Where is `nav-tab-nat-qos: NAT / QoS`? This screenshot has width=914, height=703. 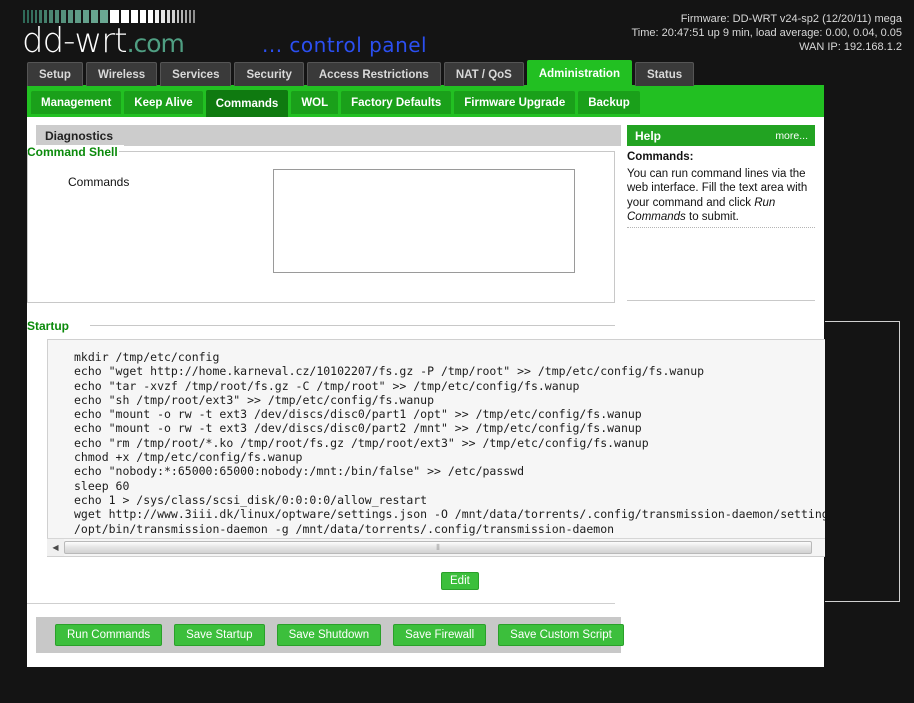 nav-tab-nat-qos: NAT / QoS is located at coordinates (483, 74).